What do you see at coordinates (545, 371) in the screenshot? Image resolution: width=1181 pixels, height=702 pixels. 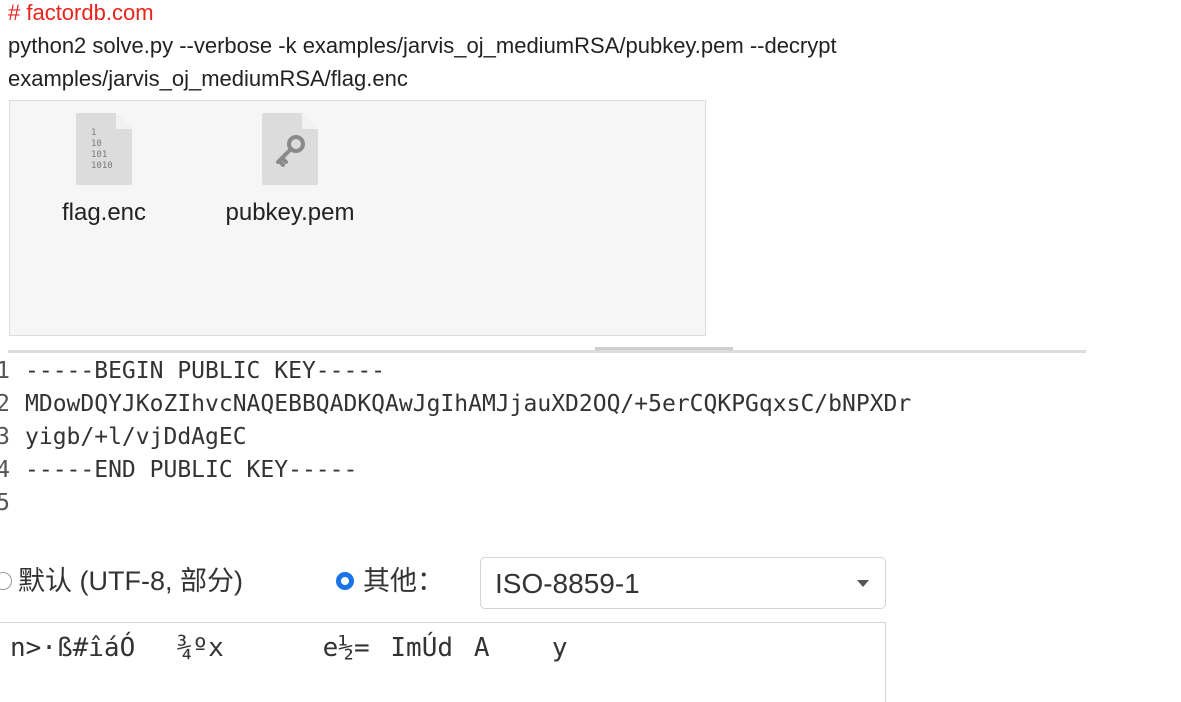 I see `editor-line: 1 -----BEGIN PUBLIC KEY-----` at bounding box center [545, 371].